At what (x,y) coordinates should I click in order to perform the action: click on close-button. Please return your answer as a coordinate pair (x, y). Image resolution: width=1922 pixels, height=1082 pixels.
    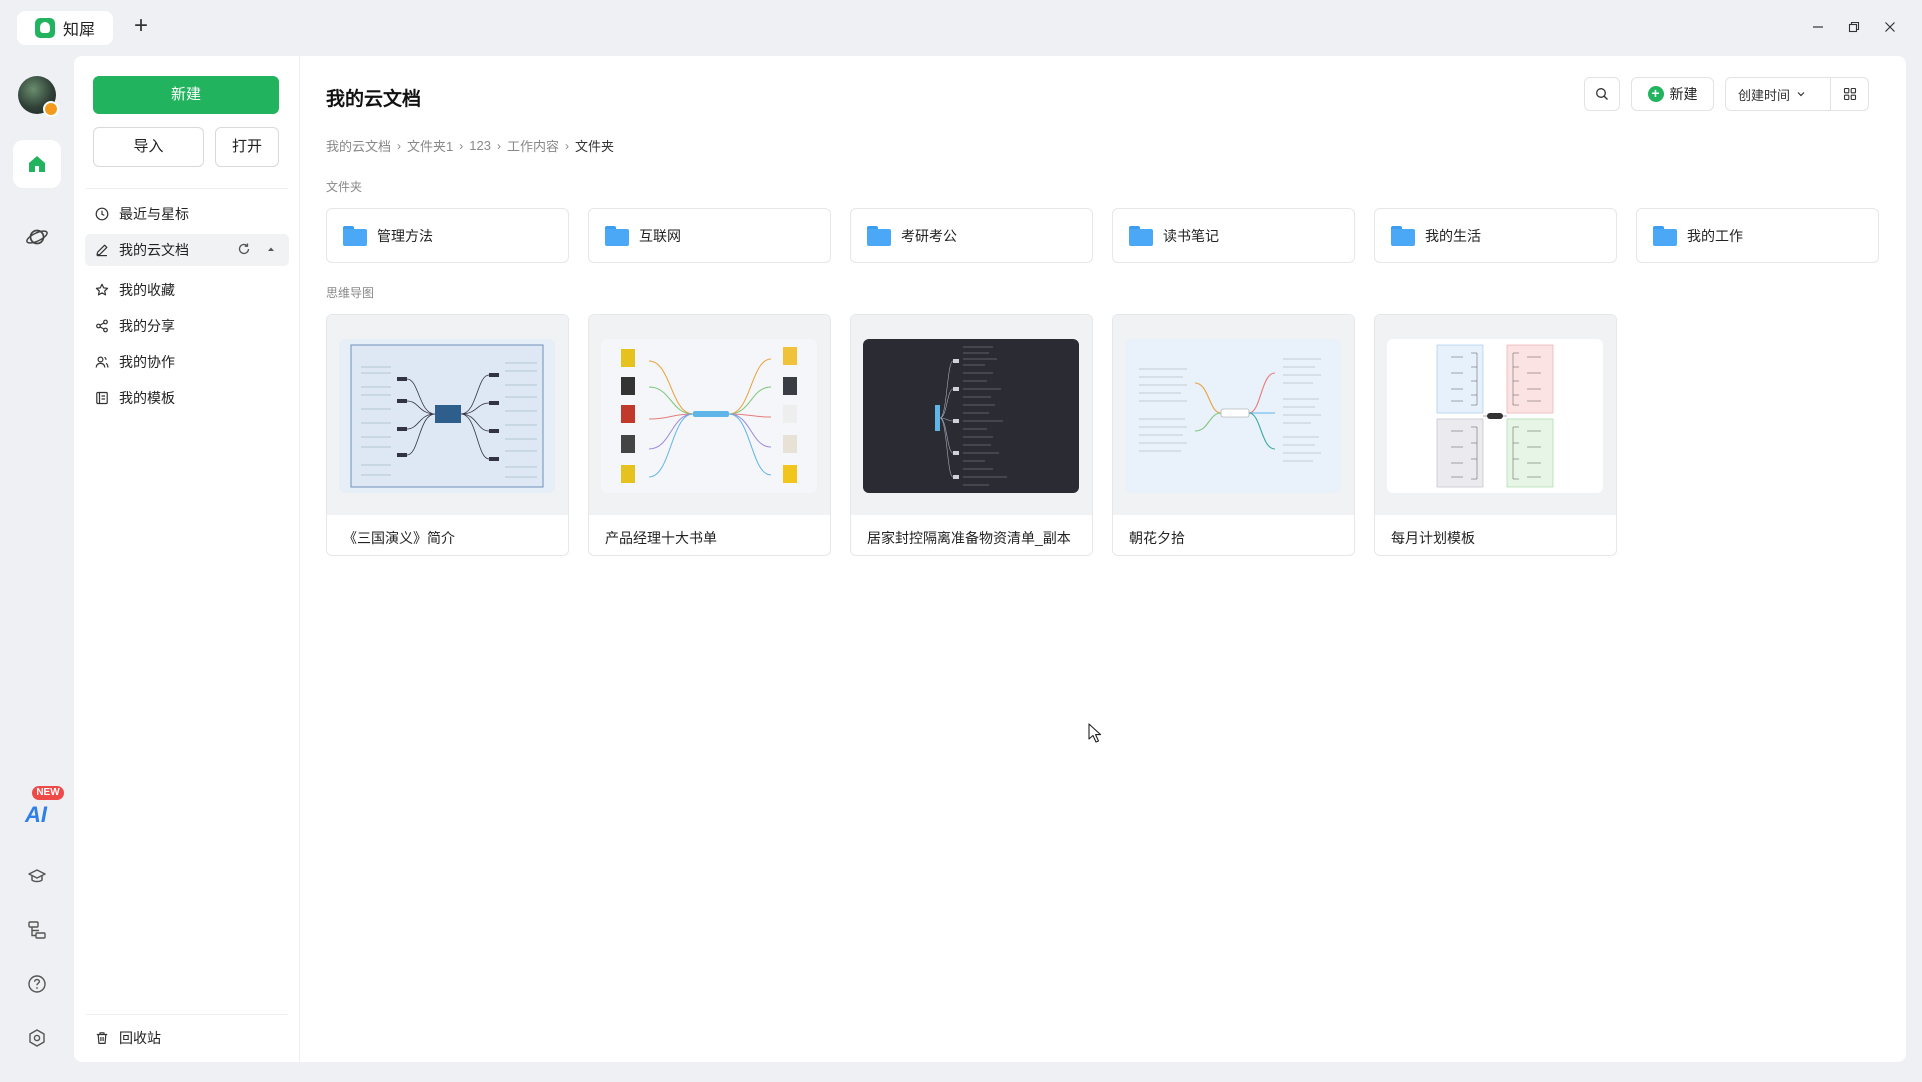
    Looking at the image, I should click on (1890, 29).